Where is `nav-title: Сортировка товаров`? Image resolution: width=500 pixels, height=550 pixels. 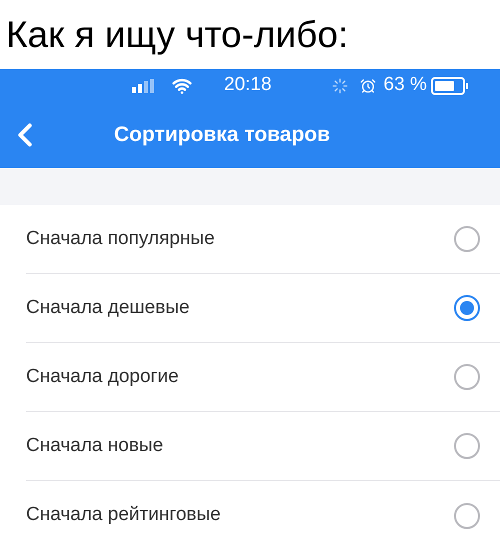
nav-title: Сортировка товаров is located at coordinates (222, 135).